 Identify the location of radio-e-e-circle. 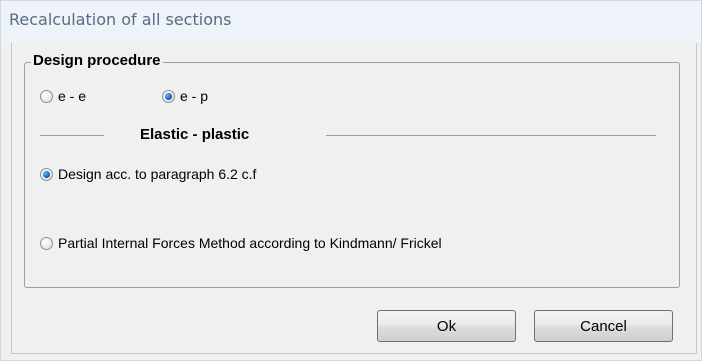
(46, 96).